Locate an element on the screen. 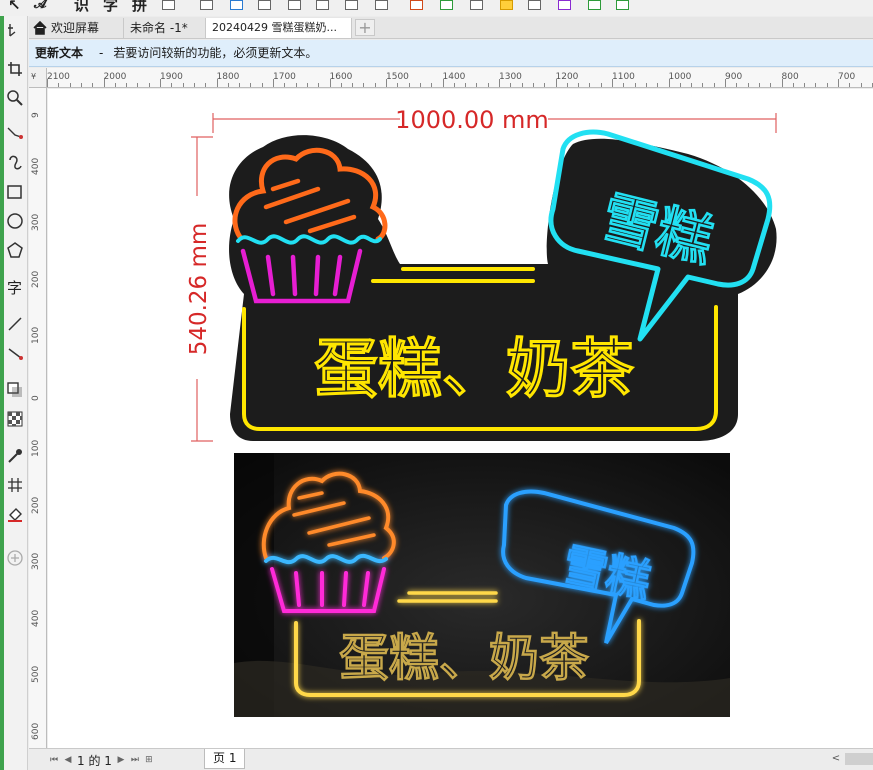 The width and height of the screenshot is (873, 770). zoom-icon is located at coordinates (15, 98).